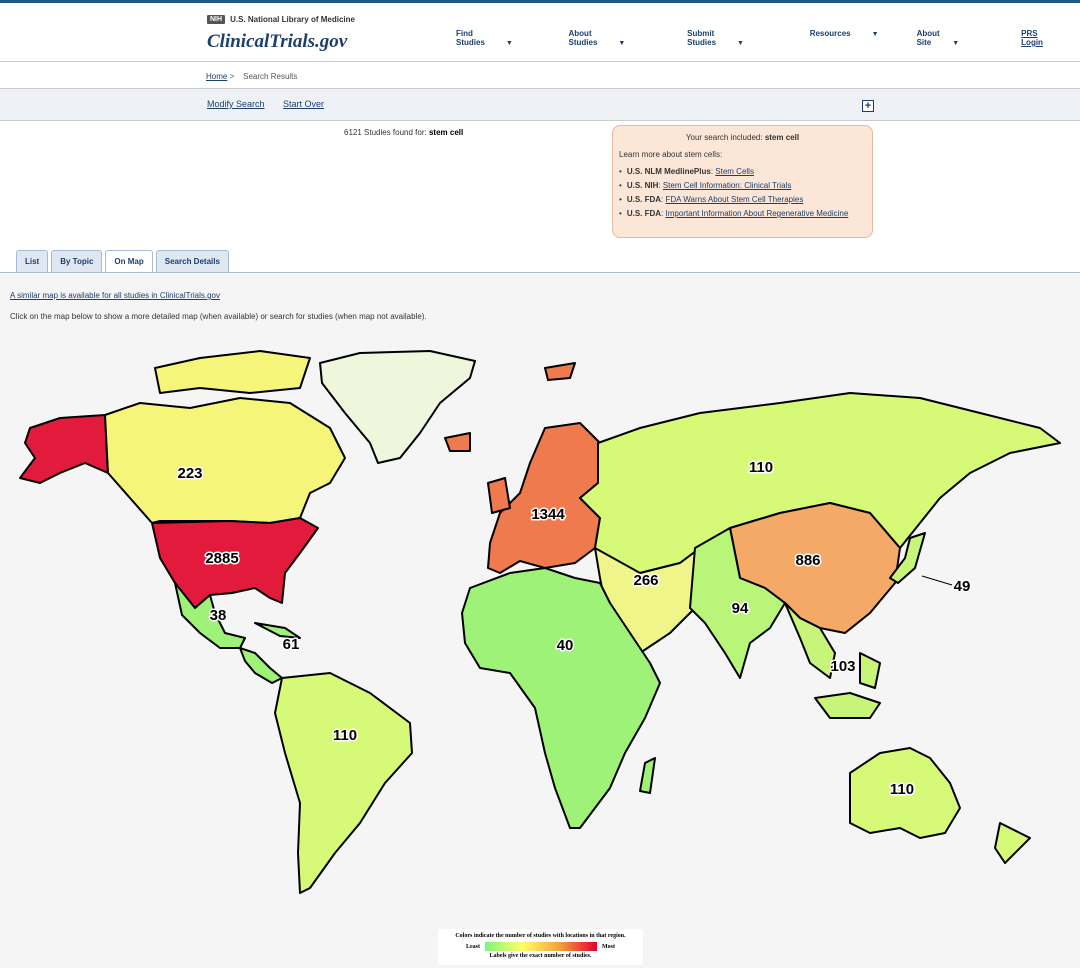  I want to click on nav-find-studies: Find Studies ▼, so click(503, 38).